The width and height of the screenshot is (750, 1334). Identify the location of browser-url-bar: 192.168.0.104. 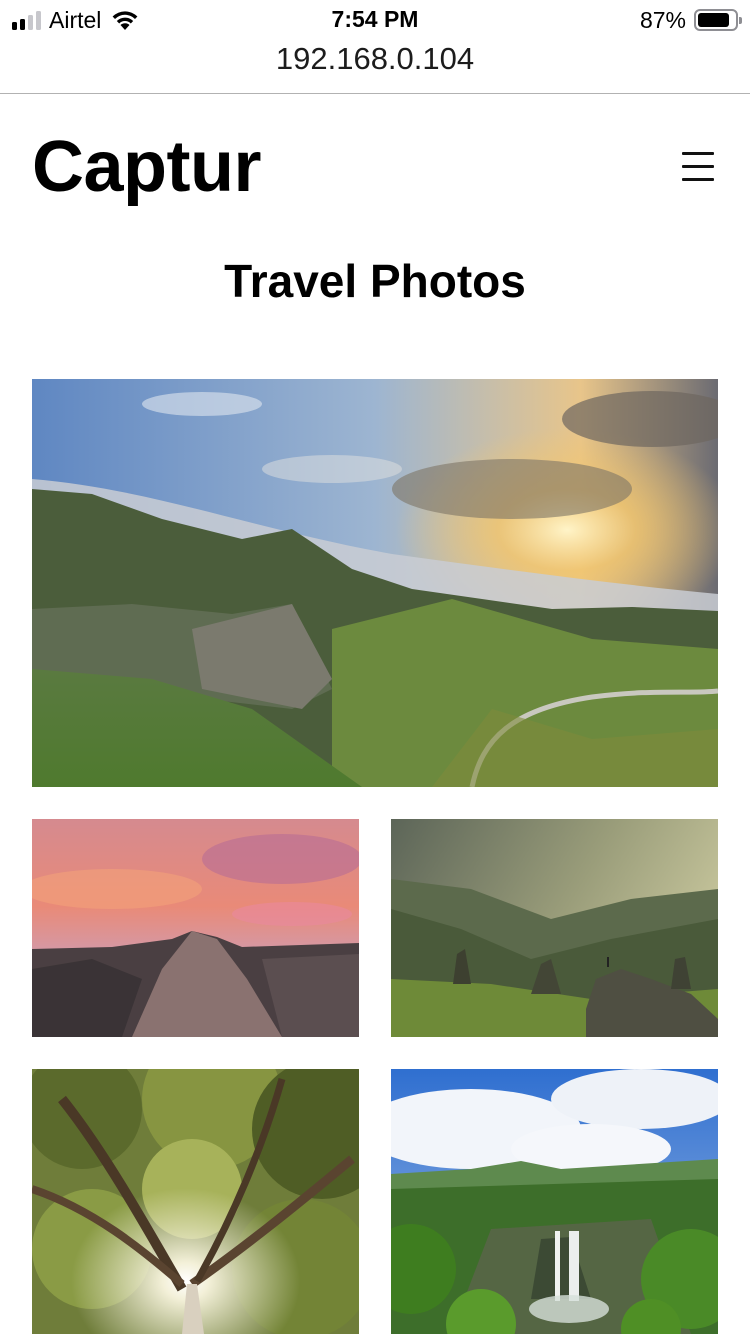
(375, 67).